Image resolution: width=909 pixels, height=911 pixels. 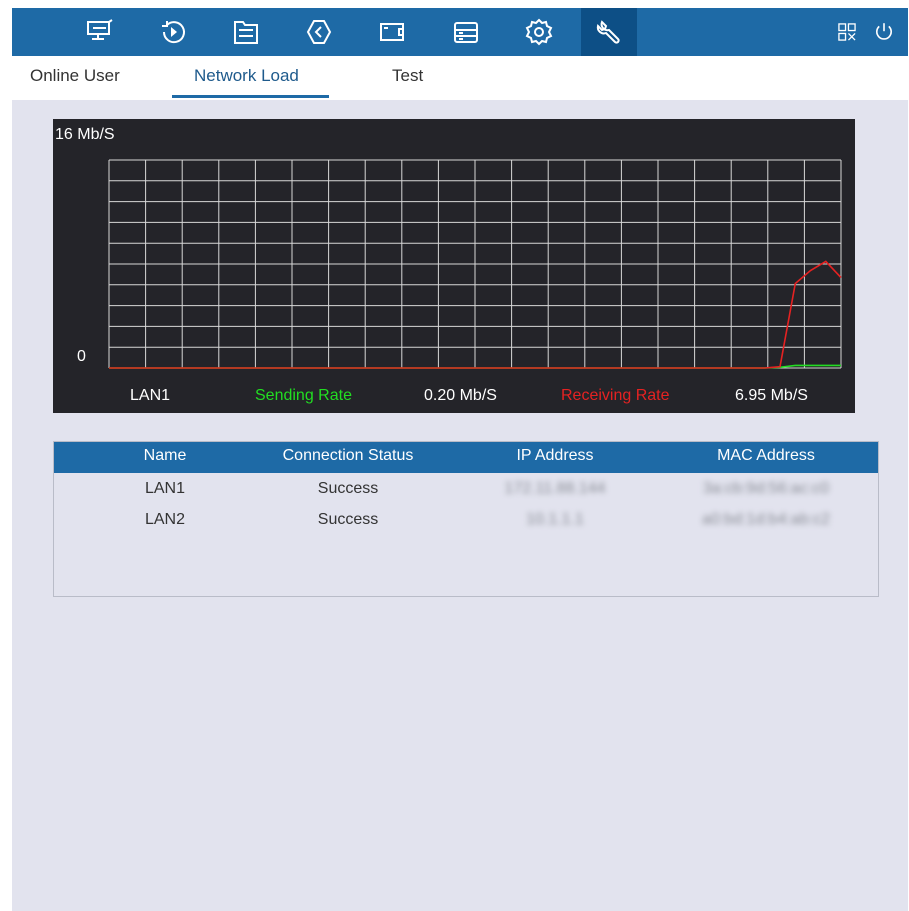 I want to click on playback-icon, so click(x=173, y=32).